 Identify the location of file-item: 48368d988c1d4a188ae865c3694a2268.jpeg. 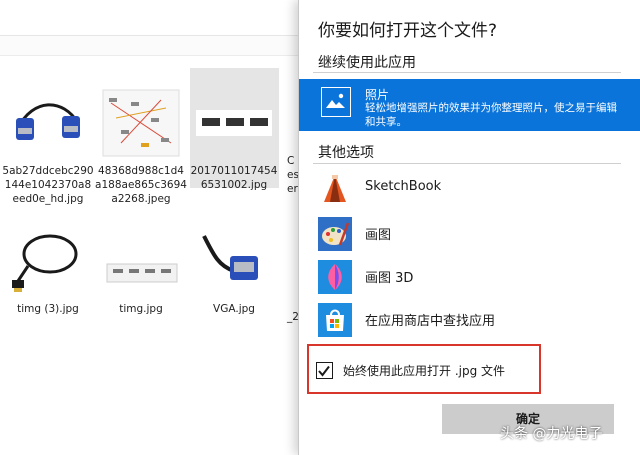
(141, 147).